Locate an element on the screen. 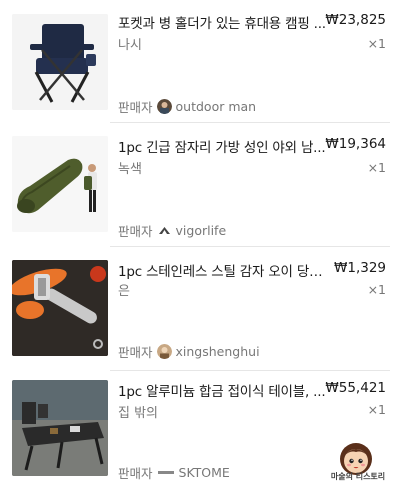 This screenshot has height=488, width=400. product-image-camping-chair is located at coordinates (60, 62).